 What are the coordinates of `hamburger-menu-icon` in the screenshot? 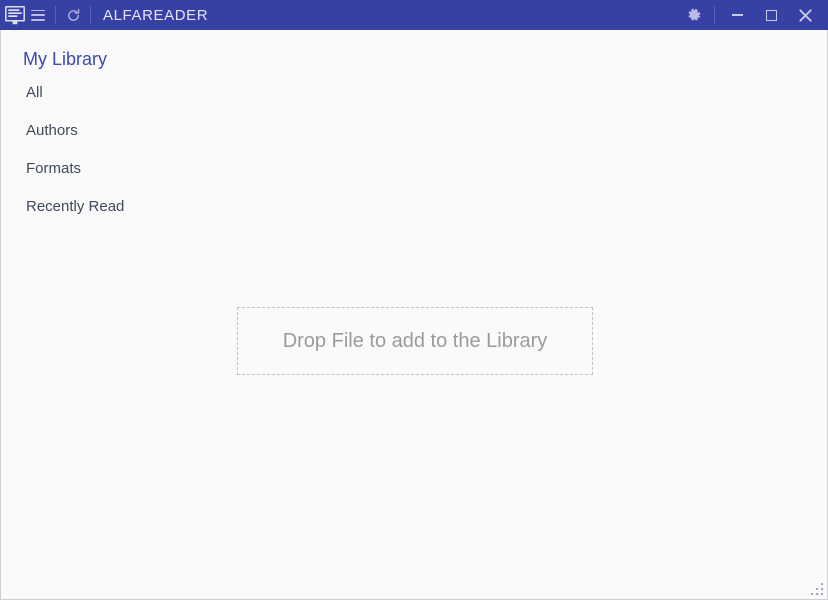 It's located at (38, 15).